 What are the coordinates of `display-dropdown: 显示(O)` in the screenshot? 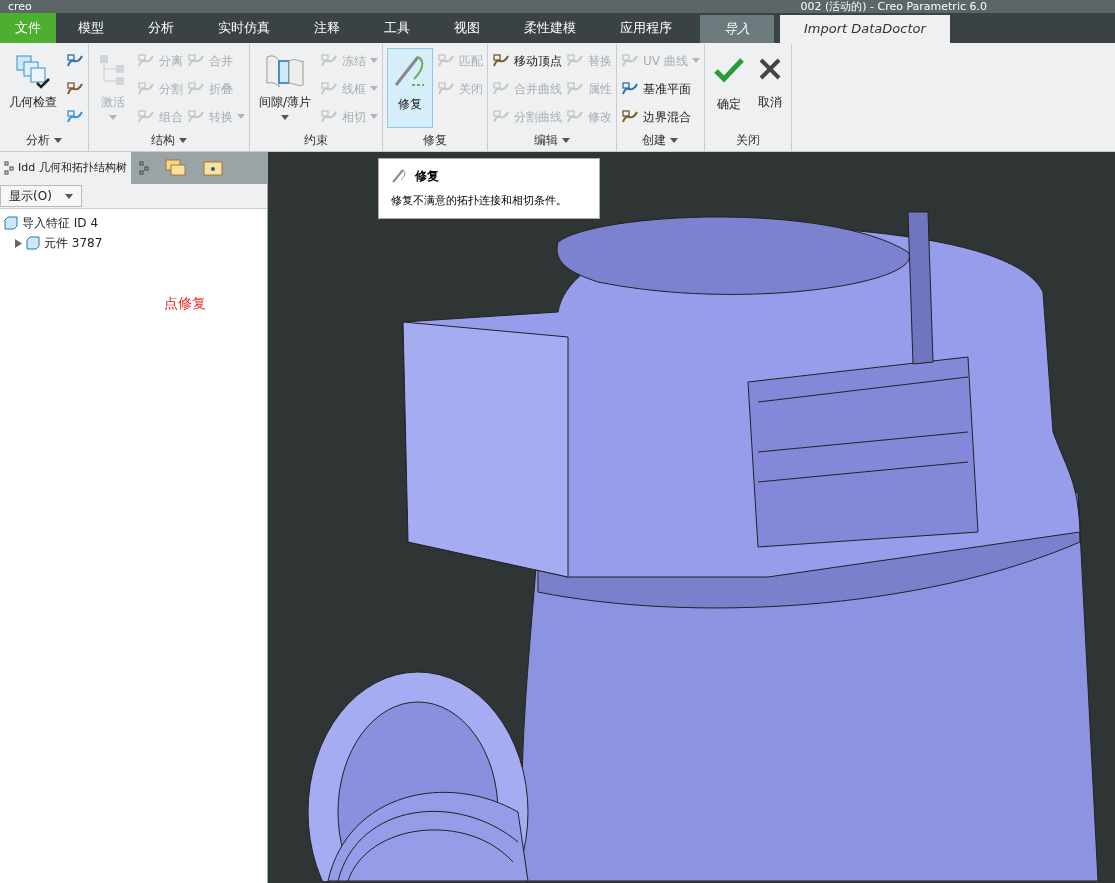 It's located at (41, 196).